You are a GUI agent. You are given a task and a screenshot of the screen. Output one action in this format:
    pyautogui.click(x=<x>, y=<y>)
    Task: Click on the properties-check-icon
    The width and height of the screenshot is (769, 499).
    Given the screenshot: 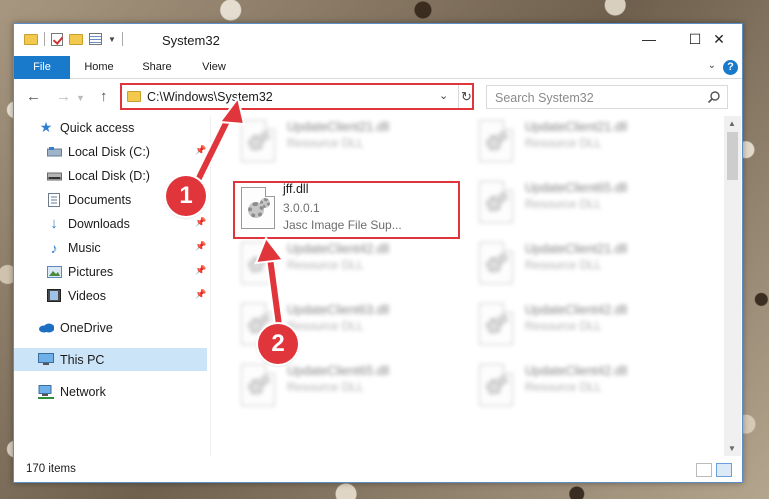 What is the action you would take?
    pyautogui.click(x=57, y=39)
    